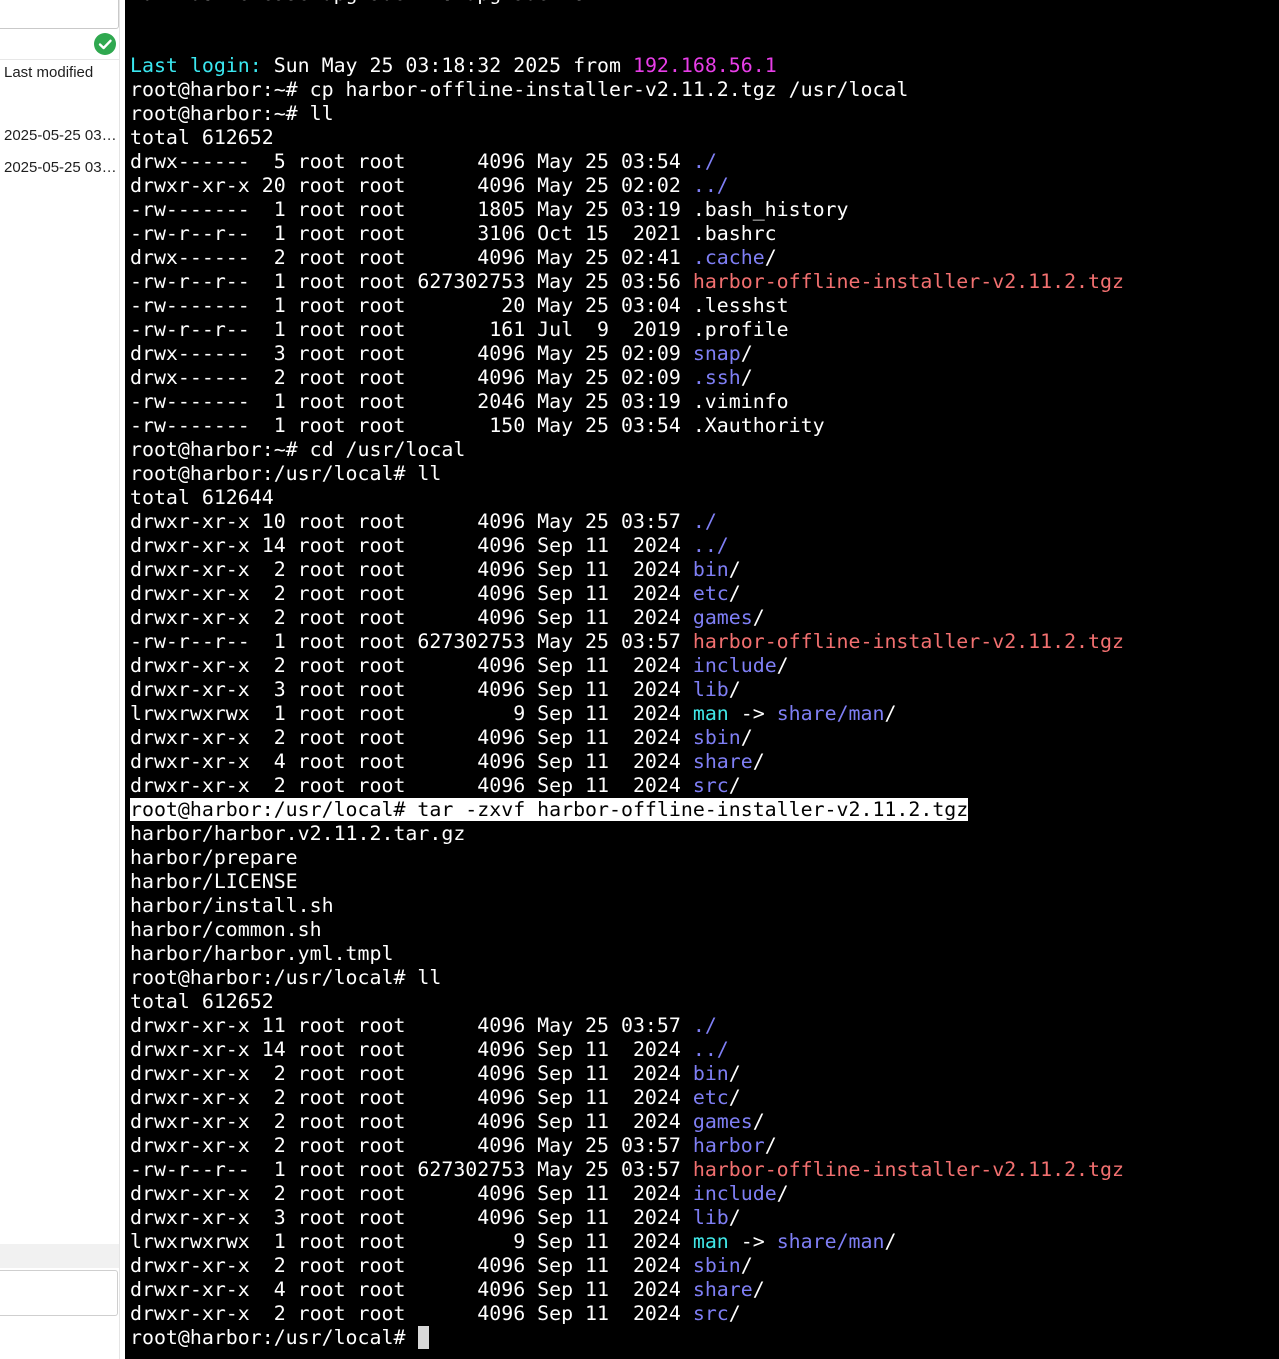  What do you see at coordinates (627, 858) in the screenshot?
I see `terminal-line: harbor/prepare` at bounding box center [627, 858].